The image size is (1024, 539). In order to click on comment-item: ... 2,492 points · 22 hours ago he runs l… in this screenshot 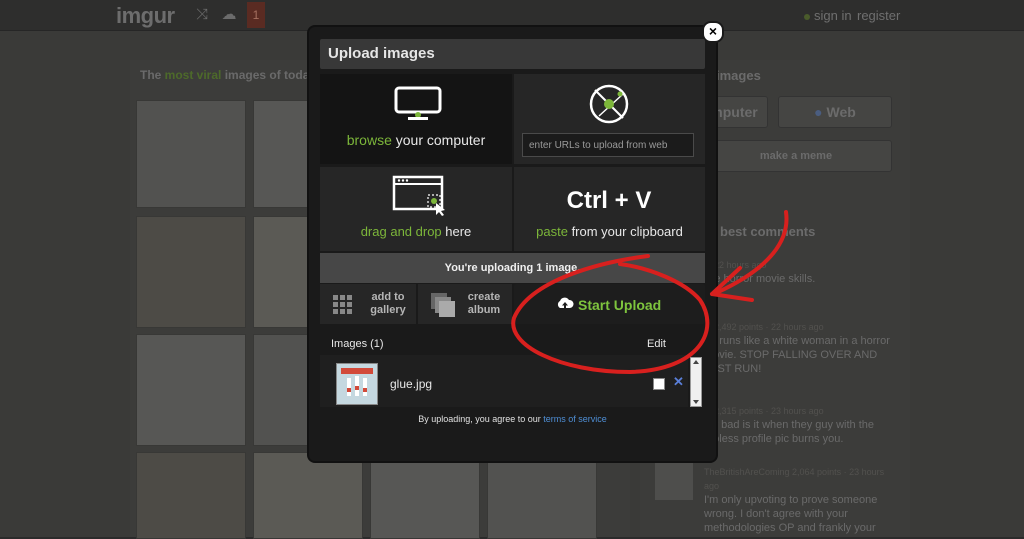, I will do `click(802, 348)`.